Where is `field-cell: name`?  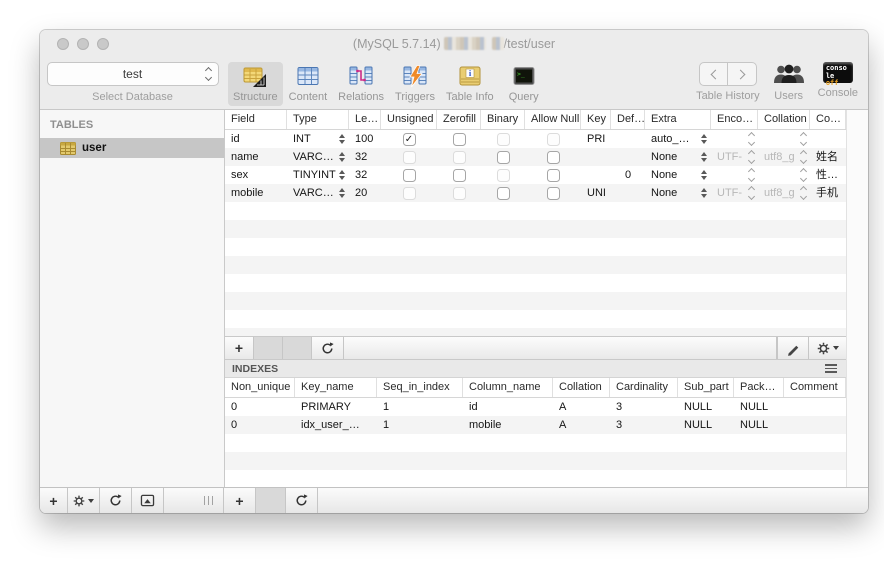
field-cell: name is located at coordinates (256, 157).